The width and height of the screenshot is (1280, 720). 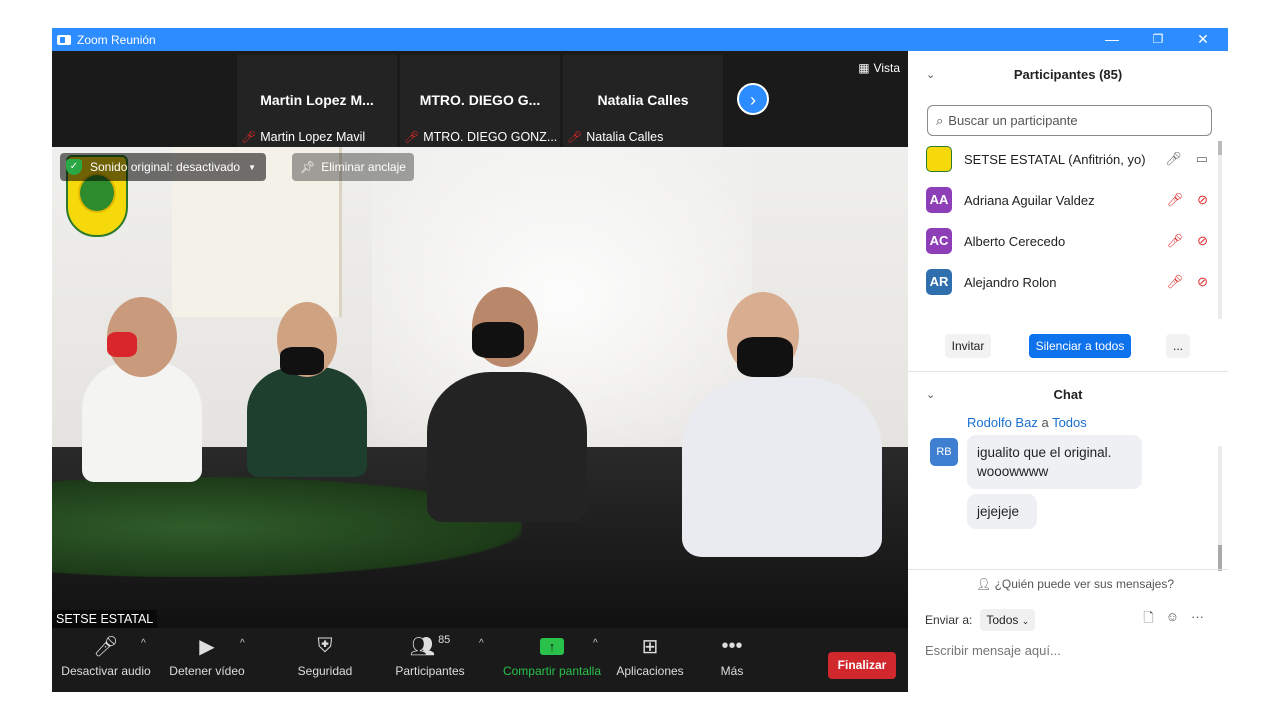 What do you see at coordinates (308, 167) in the screenshot?
I see `pin-icon: 📌︎` at bounding box center [308, 167].